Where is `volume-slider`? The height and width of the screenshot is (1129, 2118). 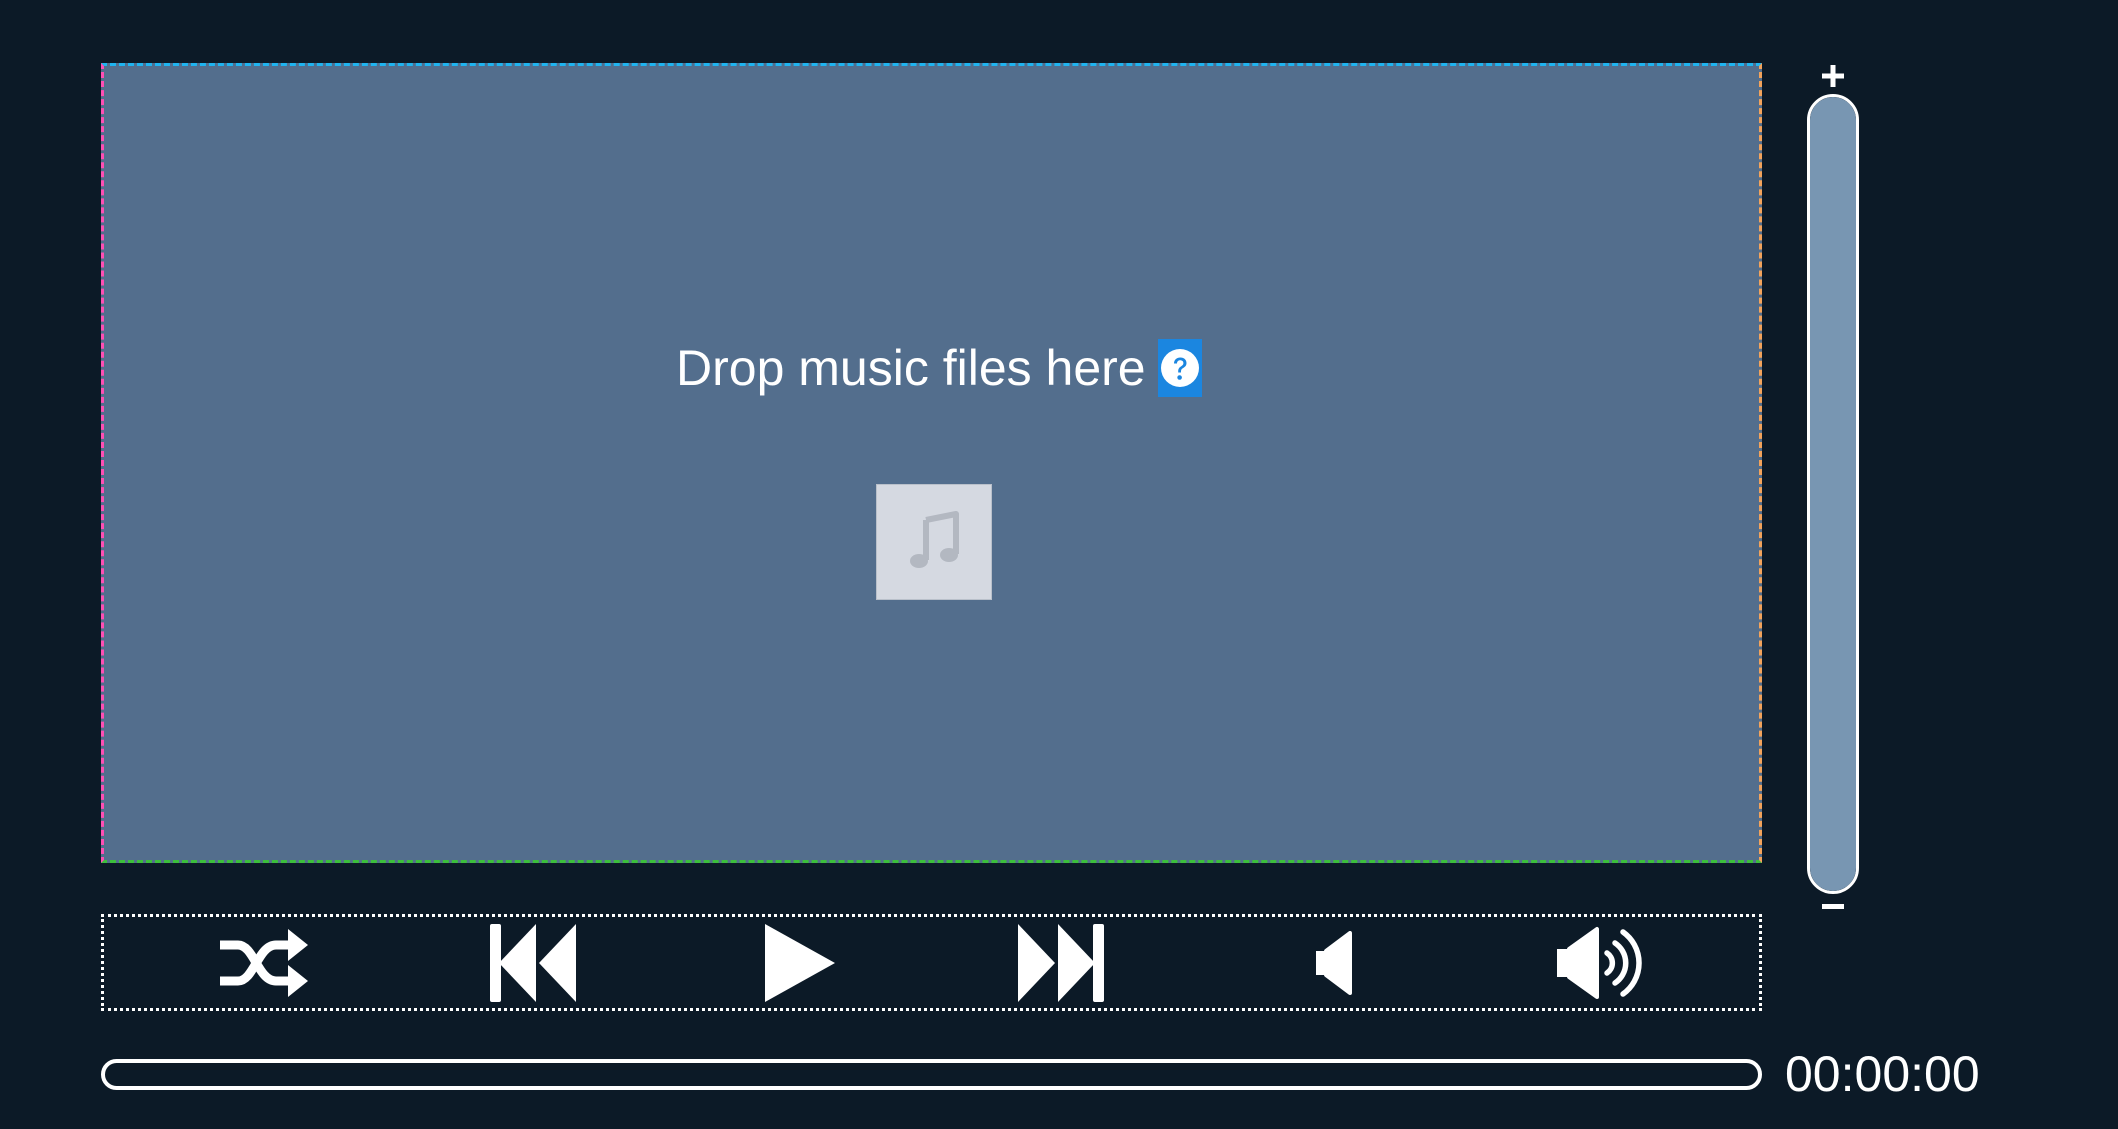 volume-slider is located at coordinates (1833, 494).